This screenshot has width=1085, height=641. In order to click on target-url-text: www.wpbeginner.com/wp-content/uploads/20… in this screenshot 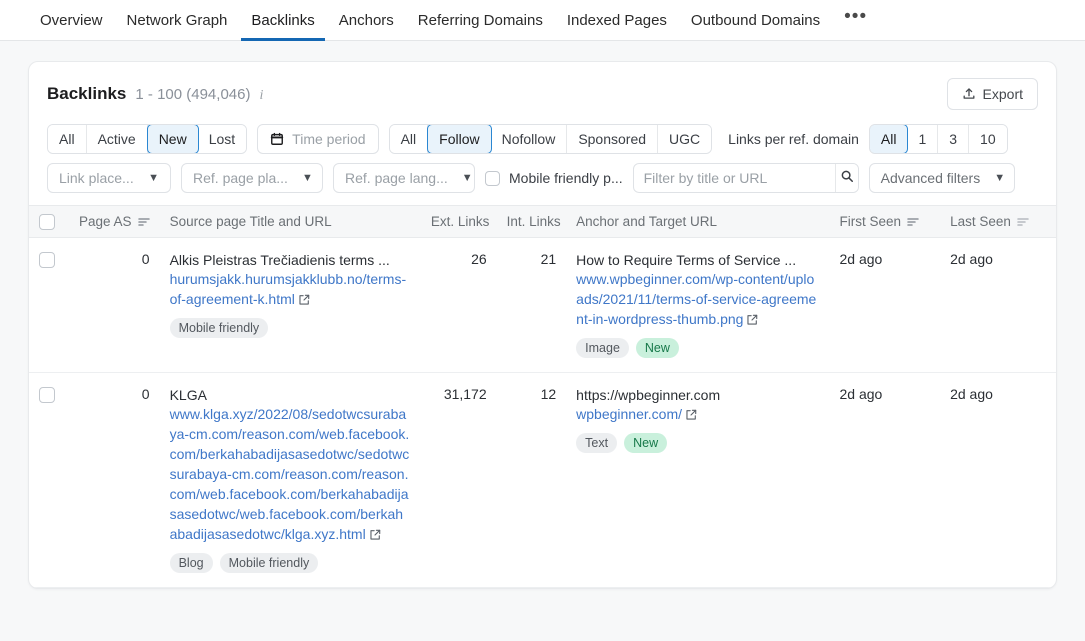, I will do `click(696, 299)`.